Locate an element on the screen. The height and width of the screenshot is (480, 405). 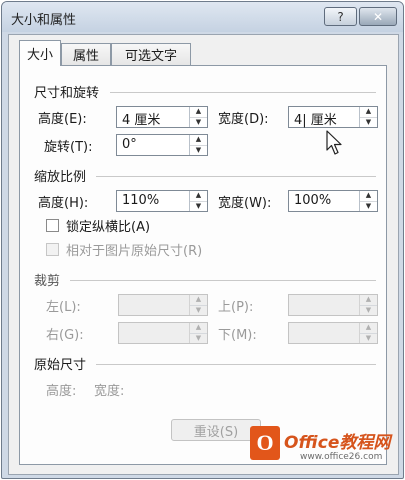
tab-properties: 属性 is located at coordinates (86, 54).